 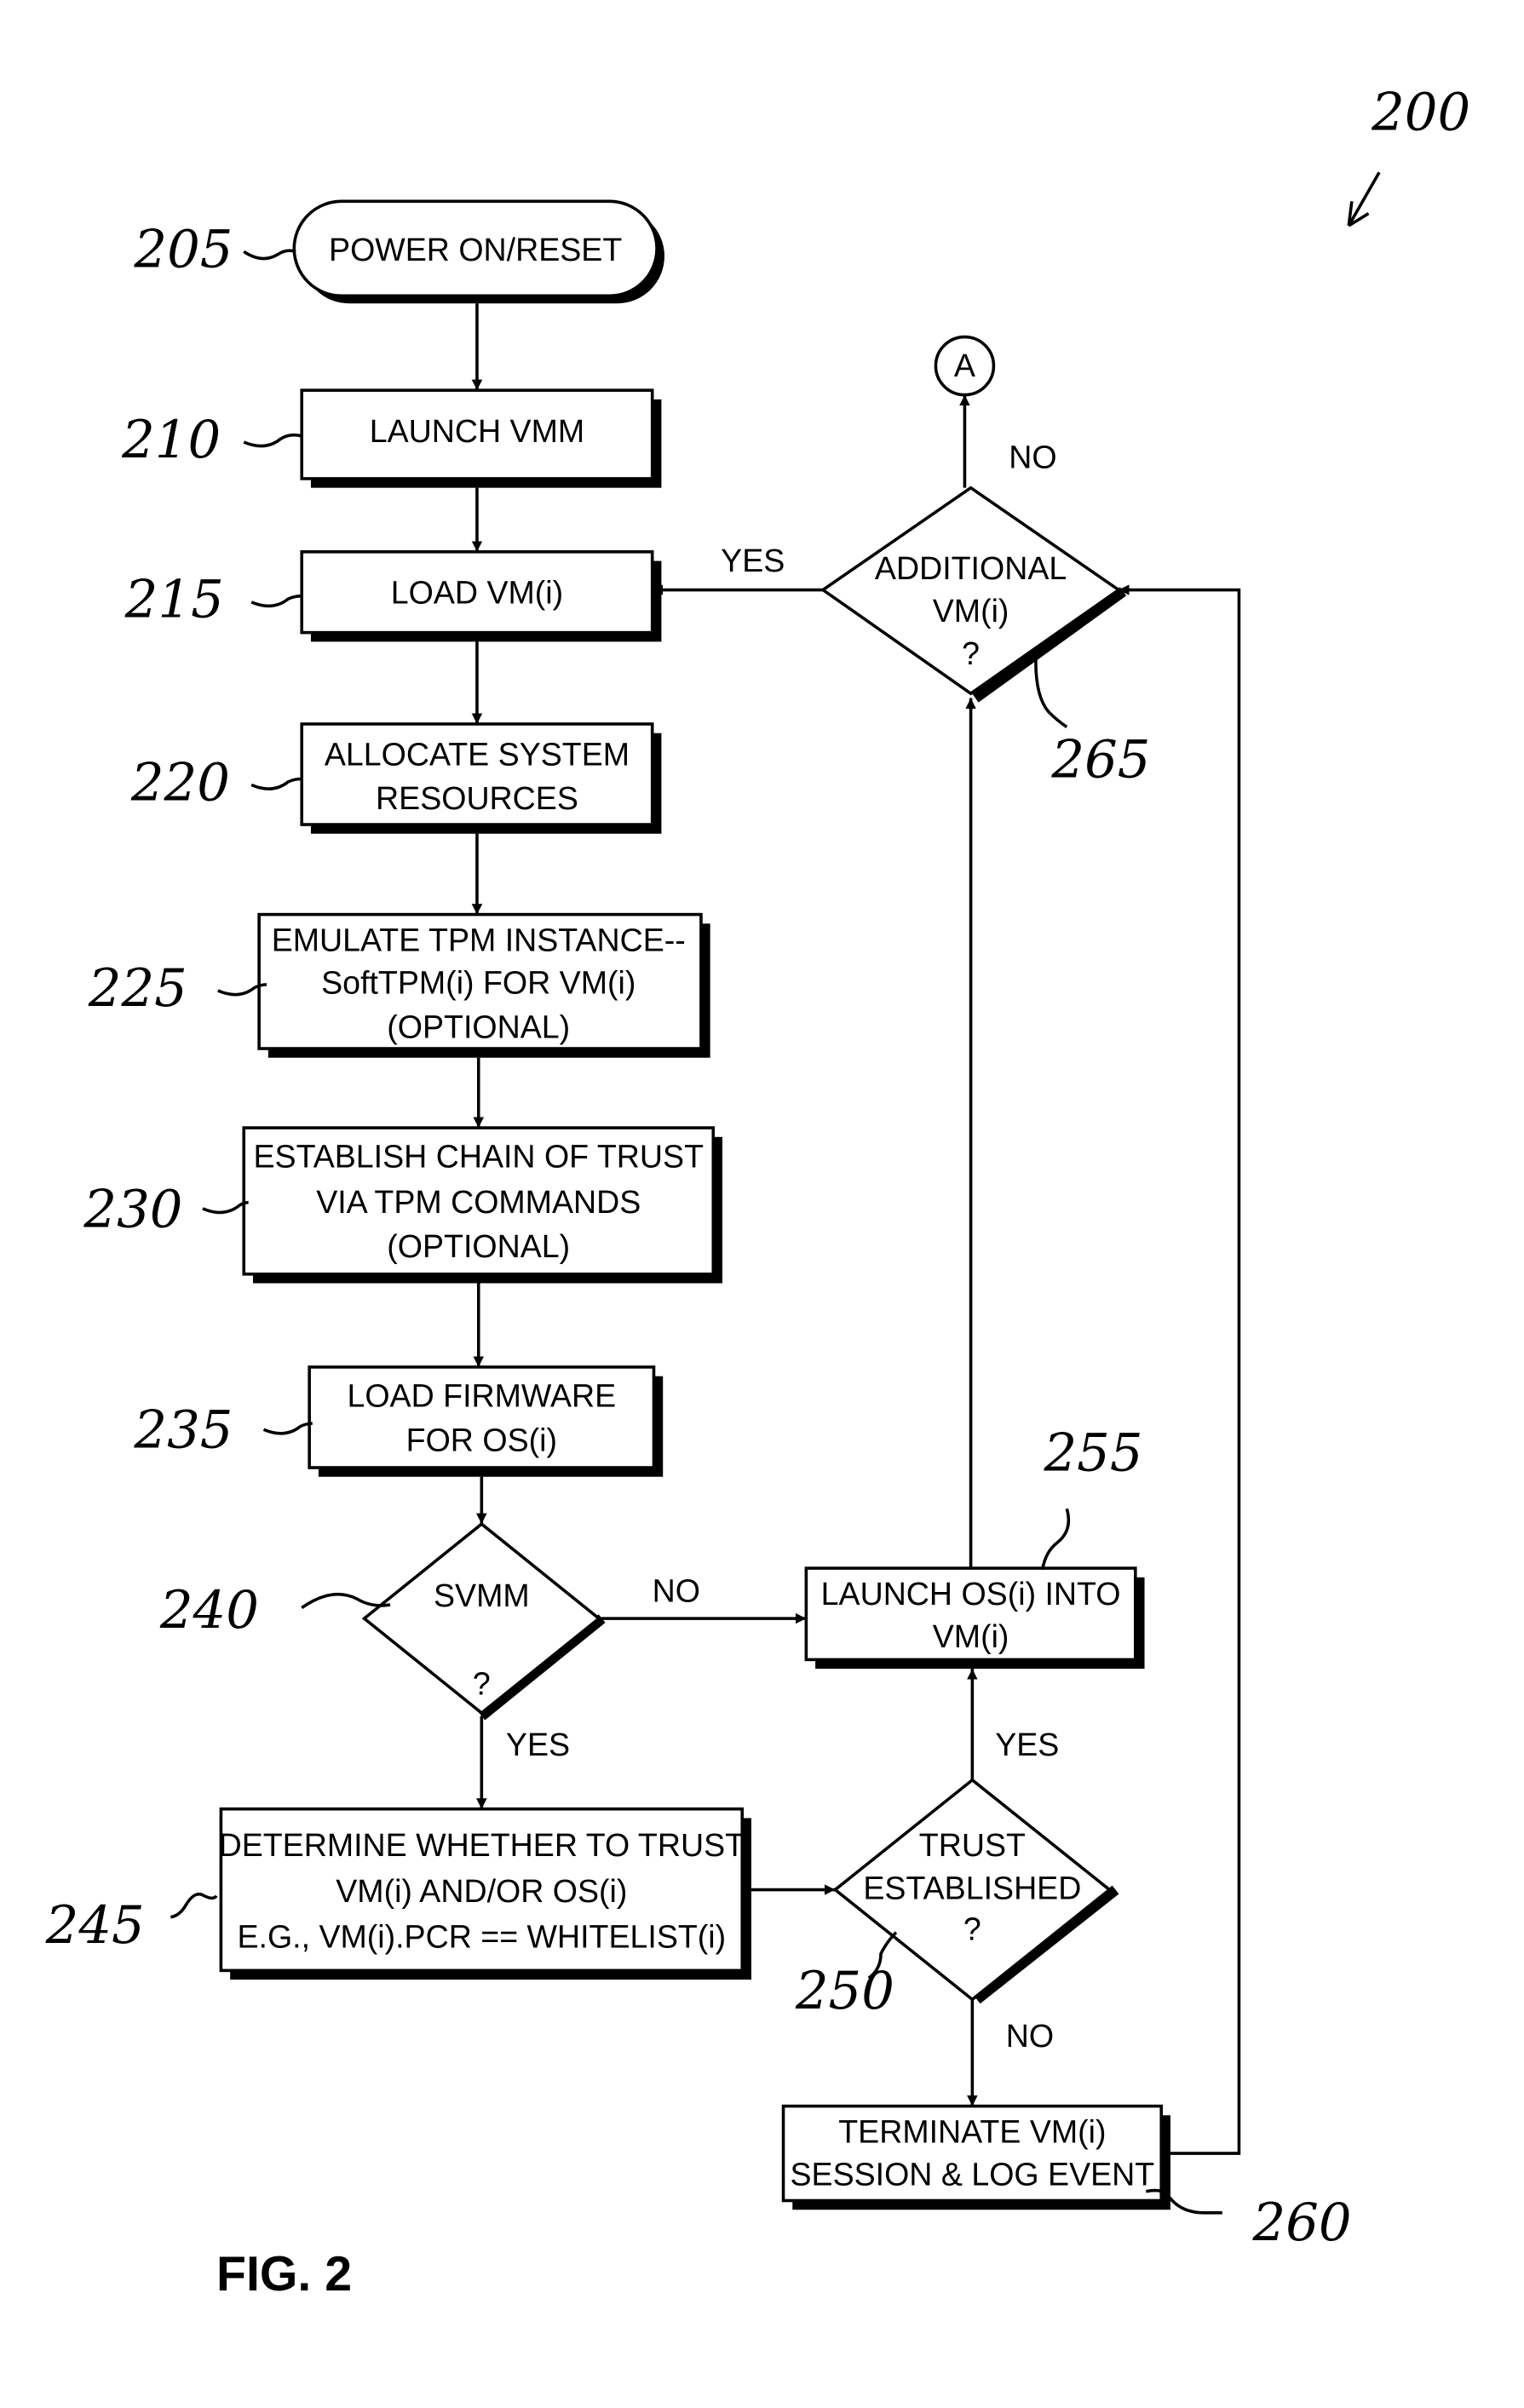 What do you see at coordinates (972, 2132) in the screenshot?
I see `svg-text: TERMINATE VM(i)` at bounding box center [972, 2132].